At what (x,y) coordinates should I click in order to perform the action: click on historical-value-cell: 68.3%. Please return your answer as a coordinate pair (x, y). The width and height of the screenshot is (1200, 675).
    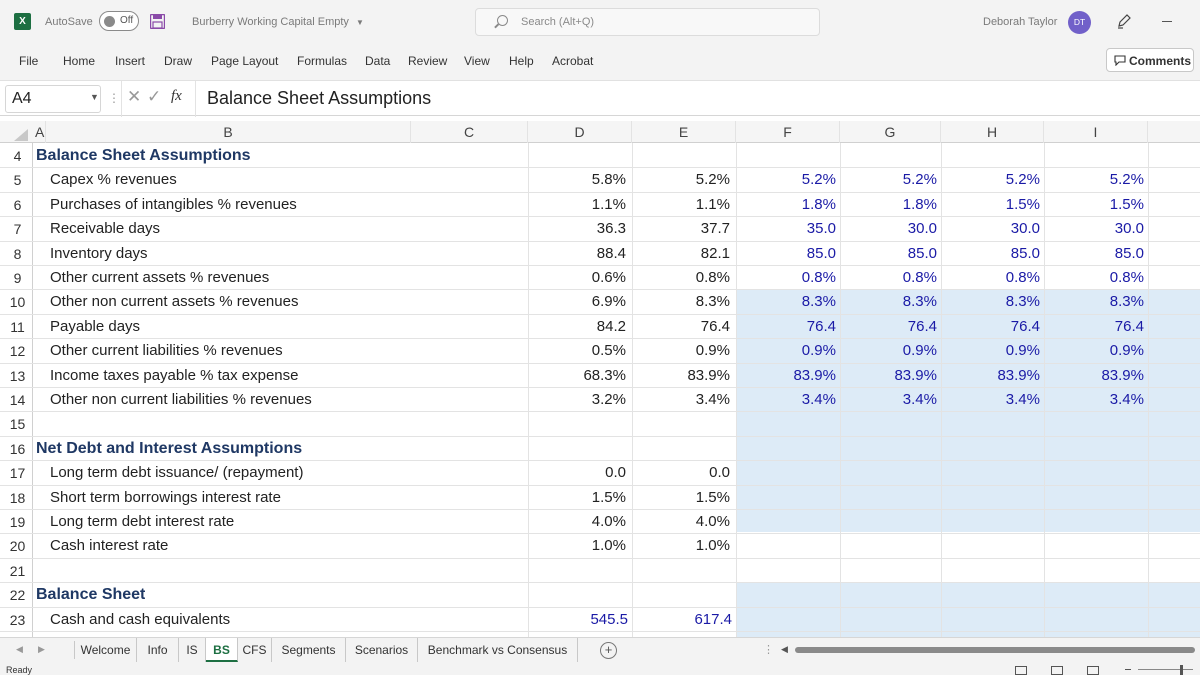
    Looking at the image, I should click on (578, 376).